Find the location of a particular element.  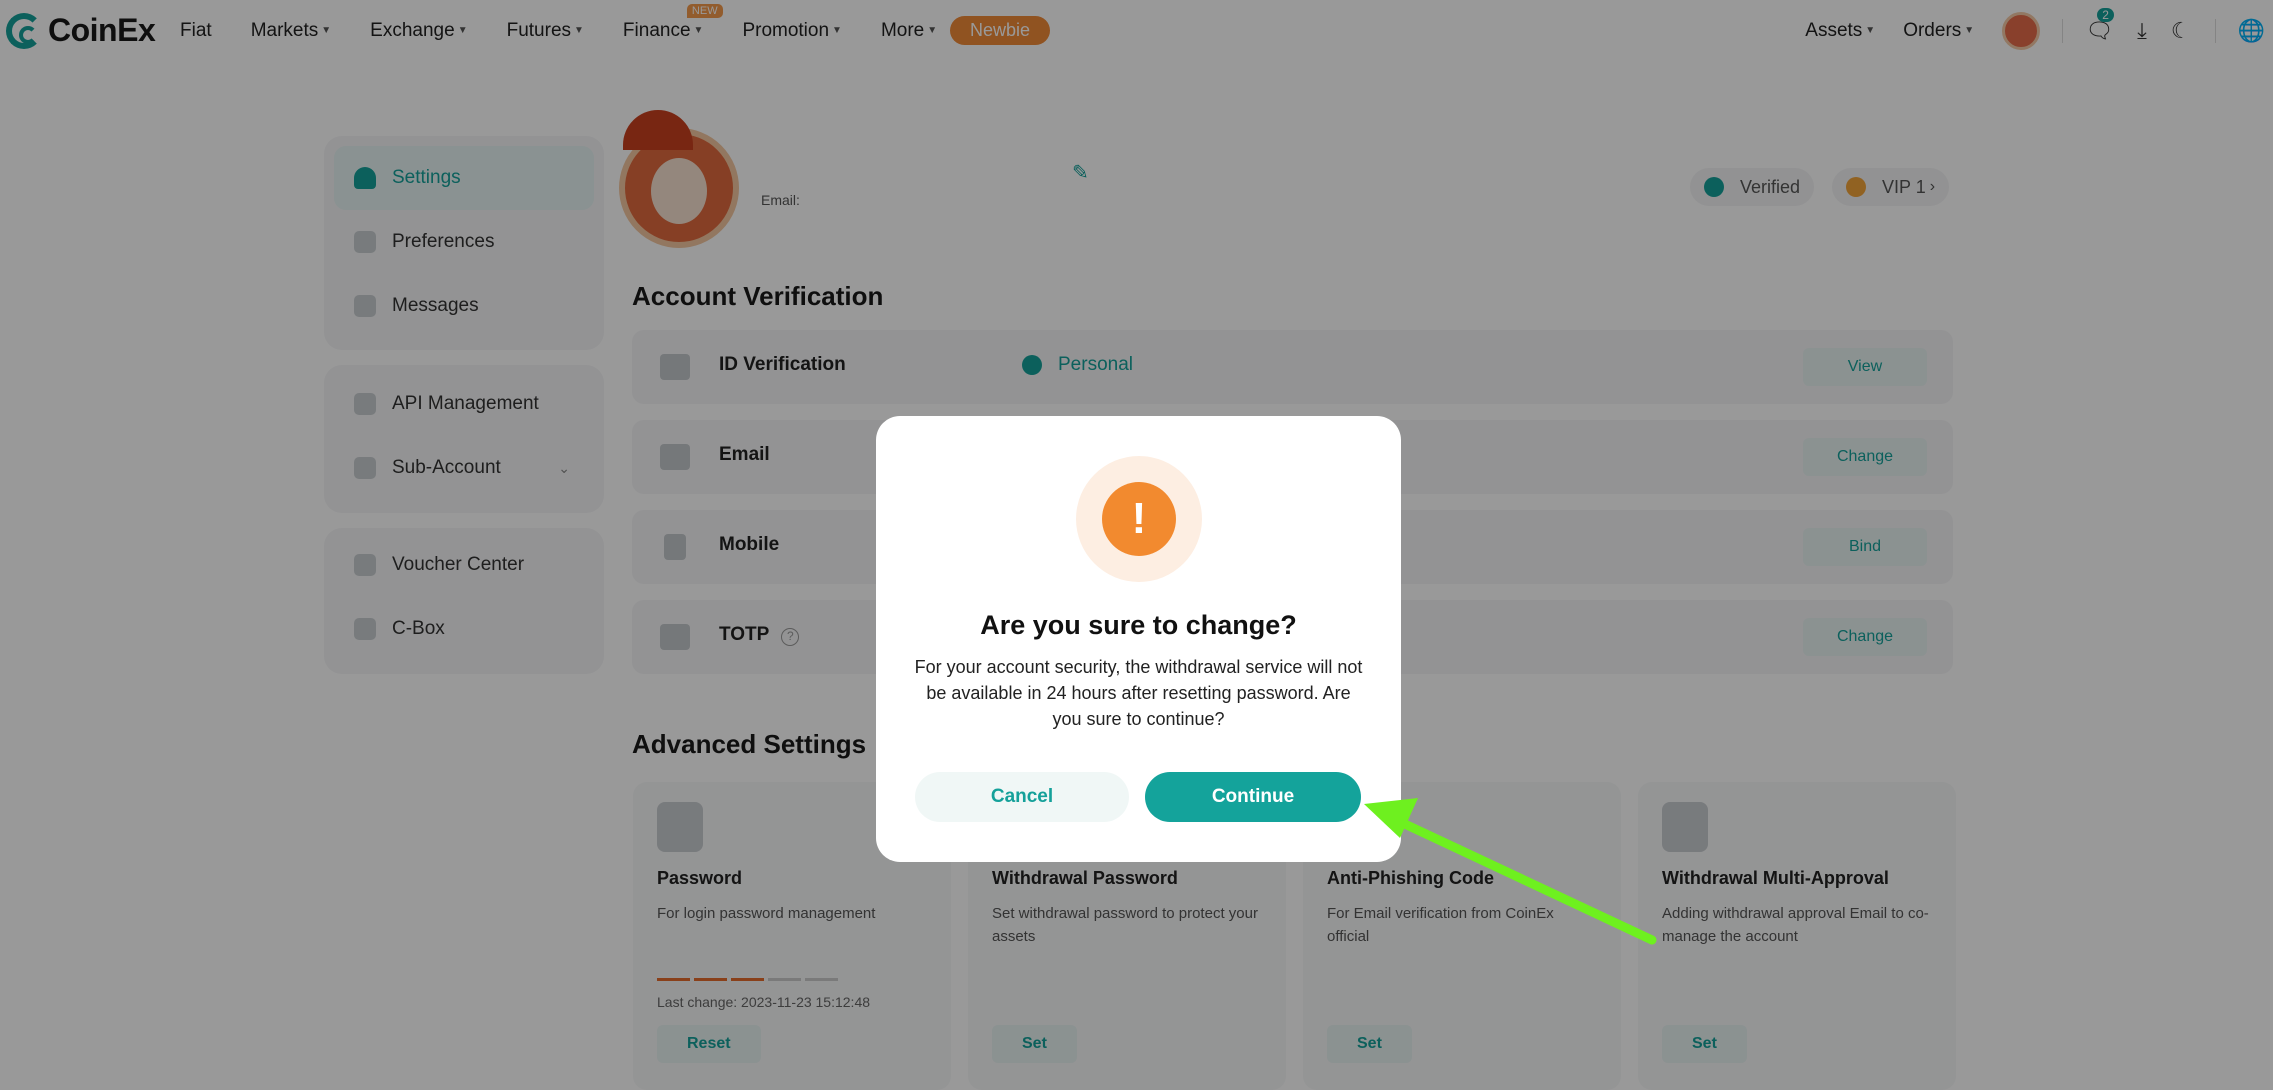

warning-icon-halo: ! is located at coordinates (1139, 519).